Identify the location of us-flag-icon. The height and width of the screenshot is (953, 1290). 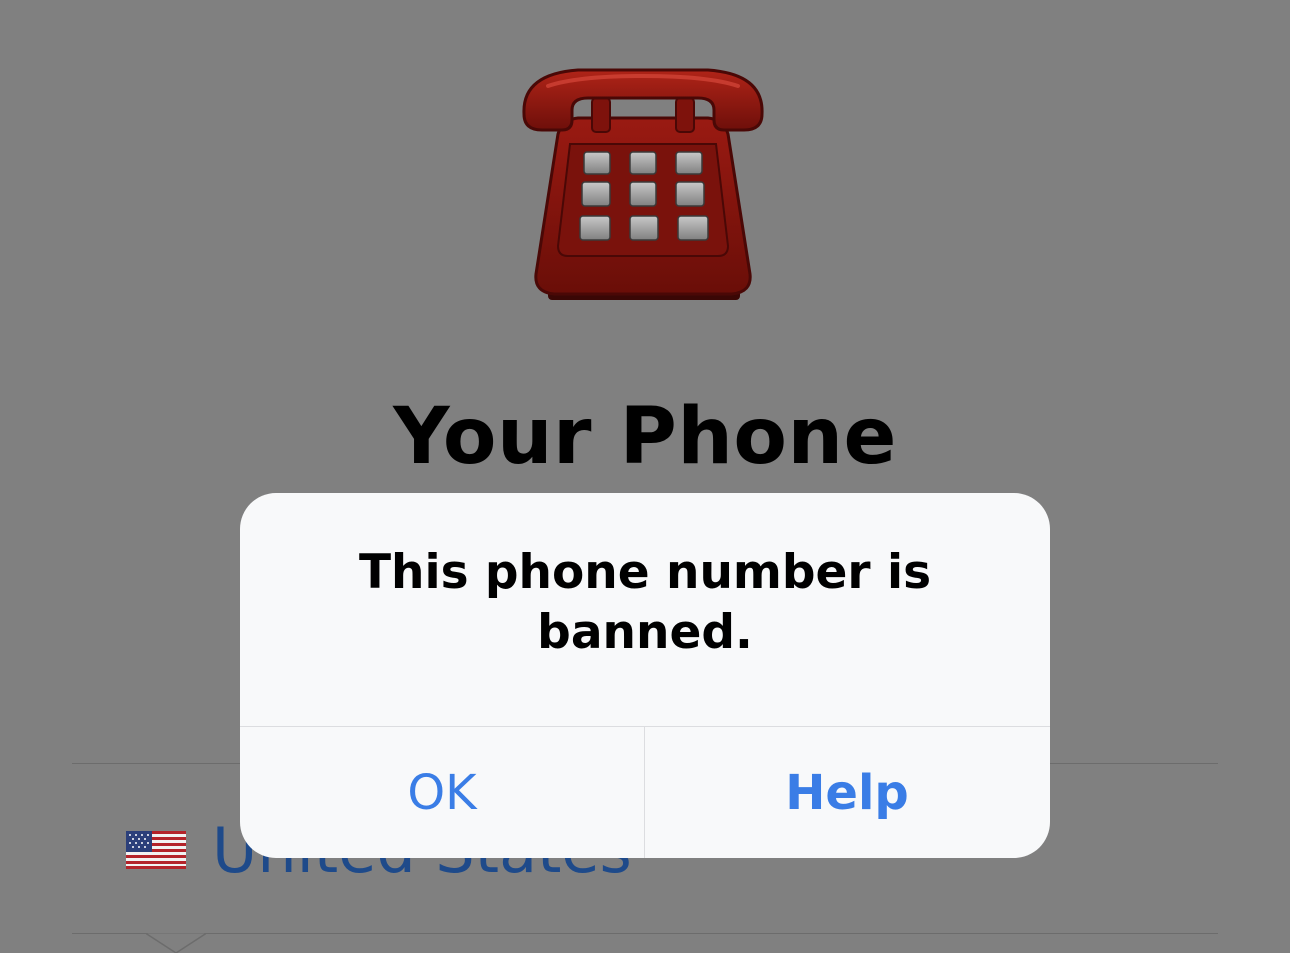
(156, 850).